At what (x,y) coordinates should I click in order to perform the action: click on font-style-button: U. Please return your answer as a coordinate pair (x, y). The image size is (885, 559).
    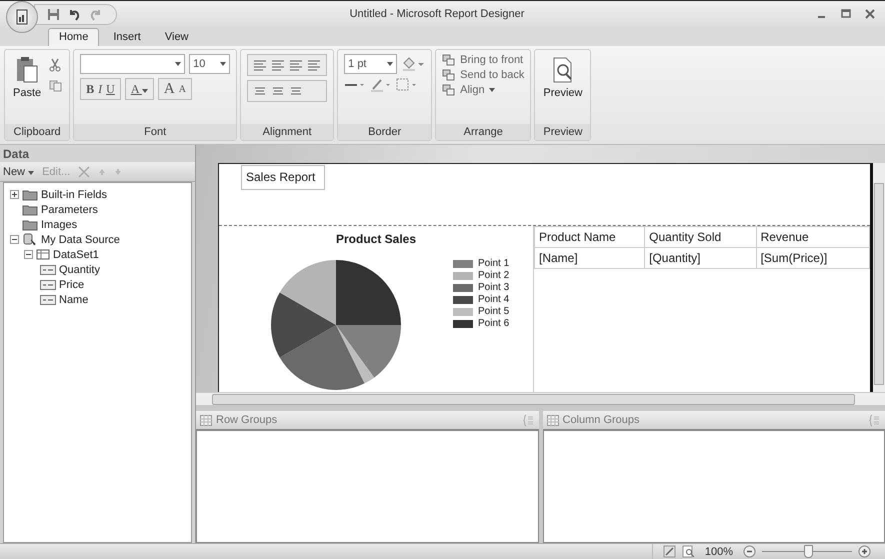
    Looking at the image, I should click on (110, 89).